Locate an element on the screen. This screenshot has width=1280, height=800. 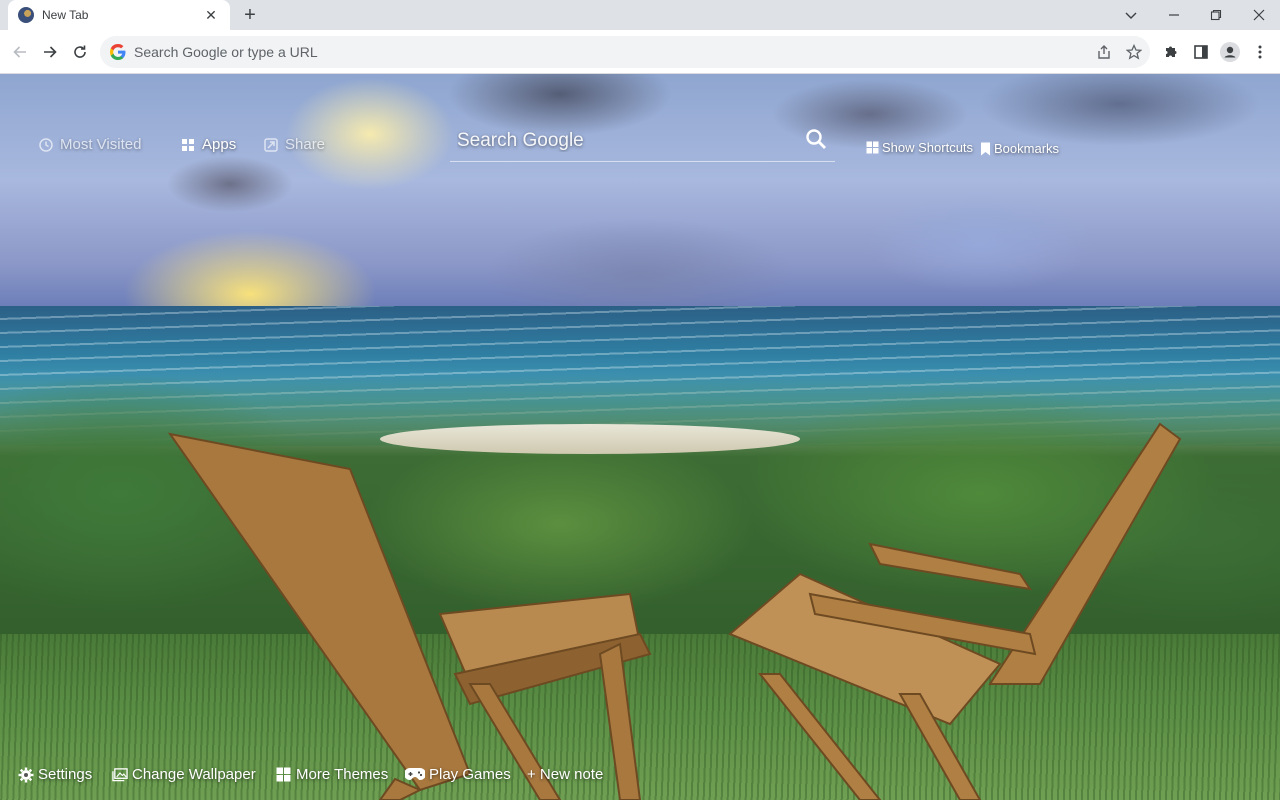
tab-favicon-icon is located at coordinates (26, 15).